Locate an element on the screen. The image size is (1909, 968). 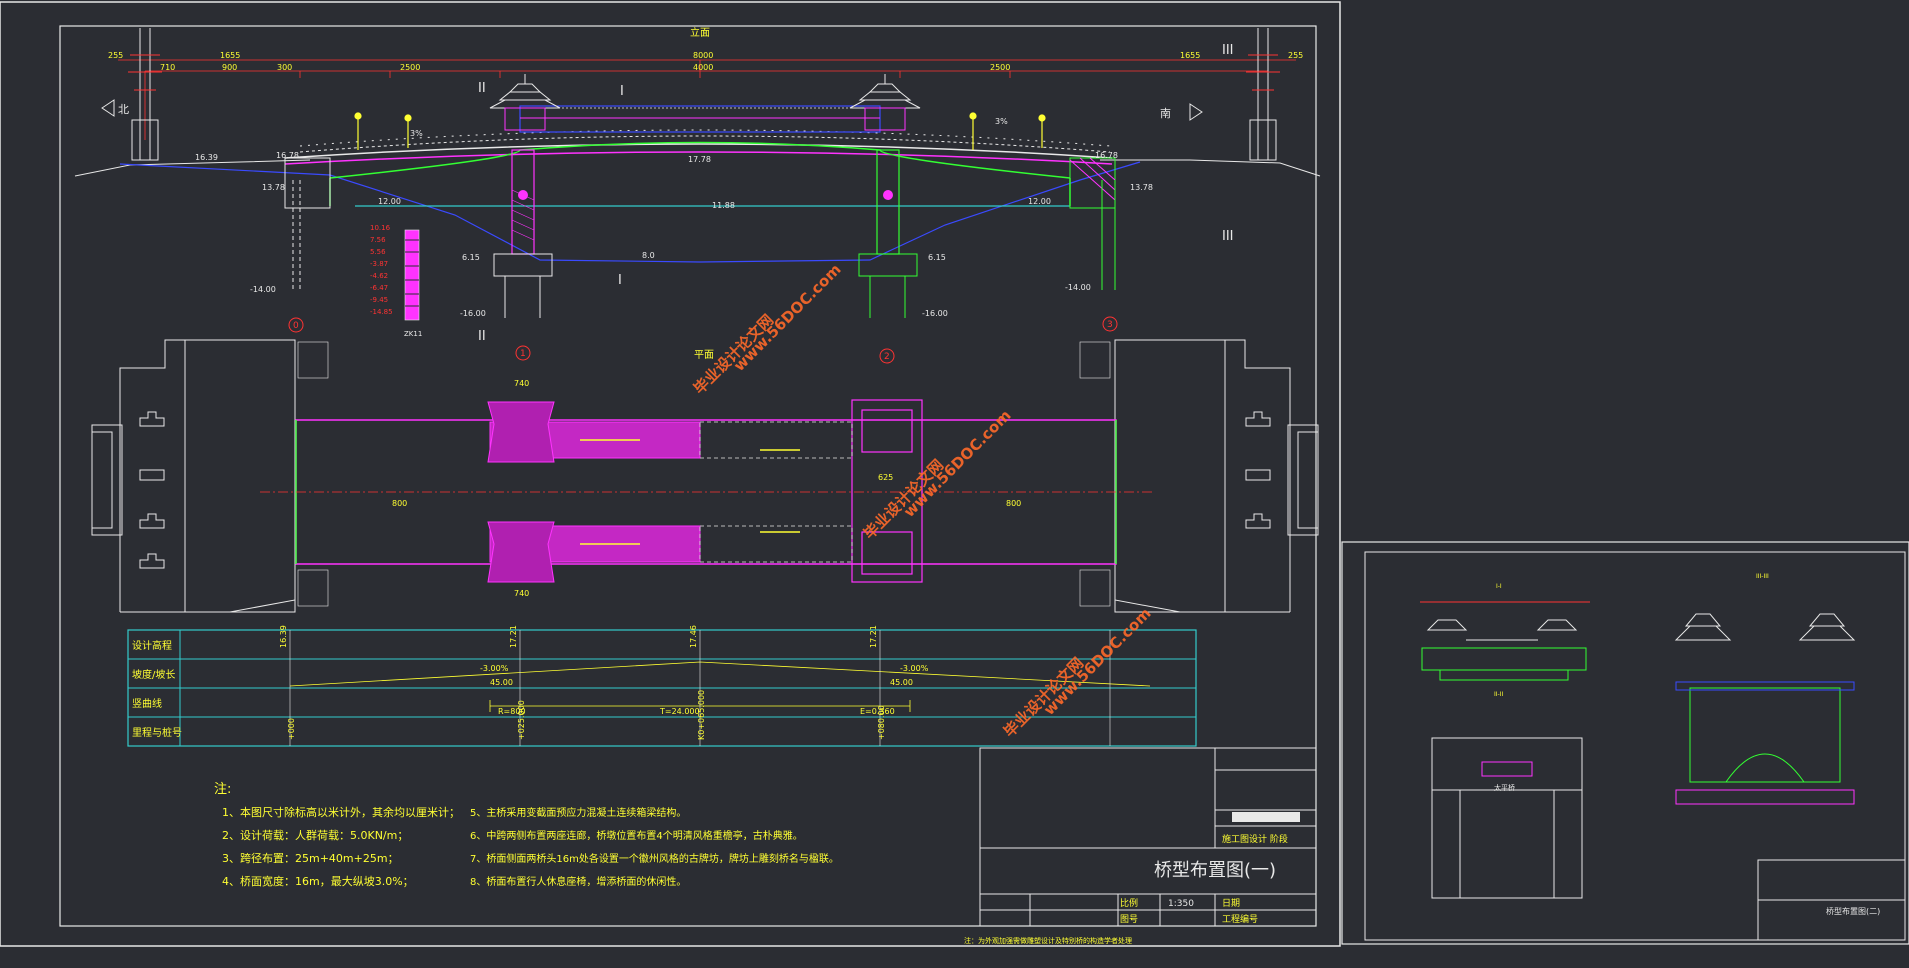
row-label-curve: 竖曲线 is located at coordinates (147, 703).